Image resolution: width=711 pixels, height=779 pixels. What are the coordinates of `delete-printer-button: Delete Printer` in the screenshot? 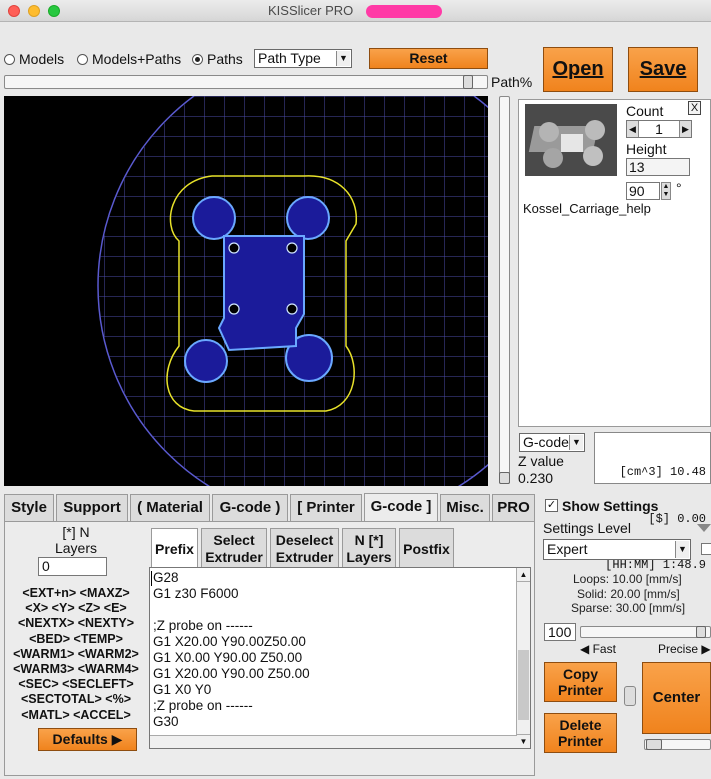 It's located at (580, 733).